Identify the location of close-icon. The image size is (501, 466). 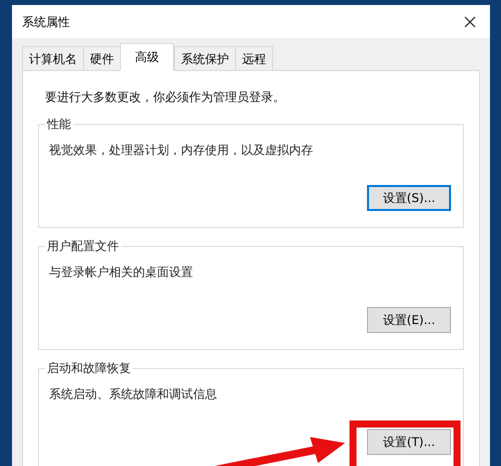
(470, 22).